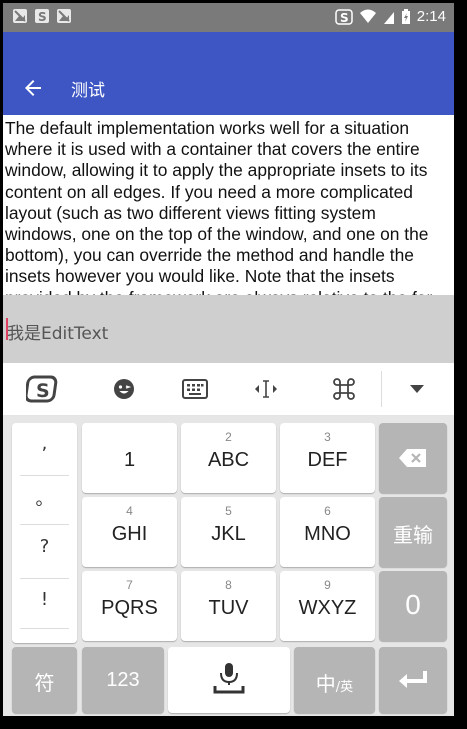 This screenshot has height=729, width=467. I want to click on ime-toolbar: S, so click(228, 389).